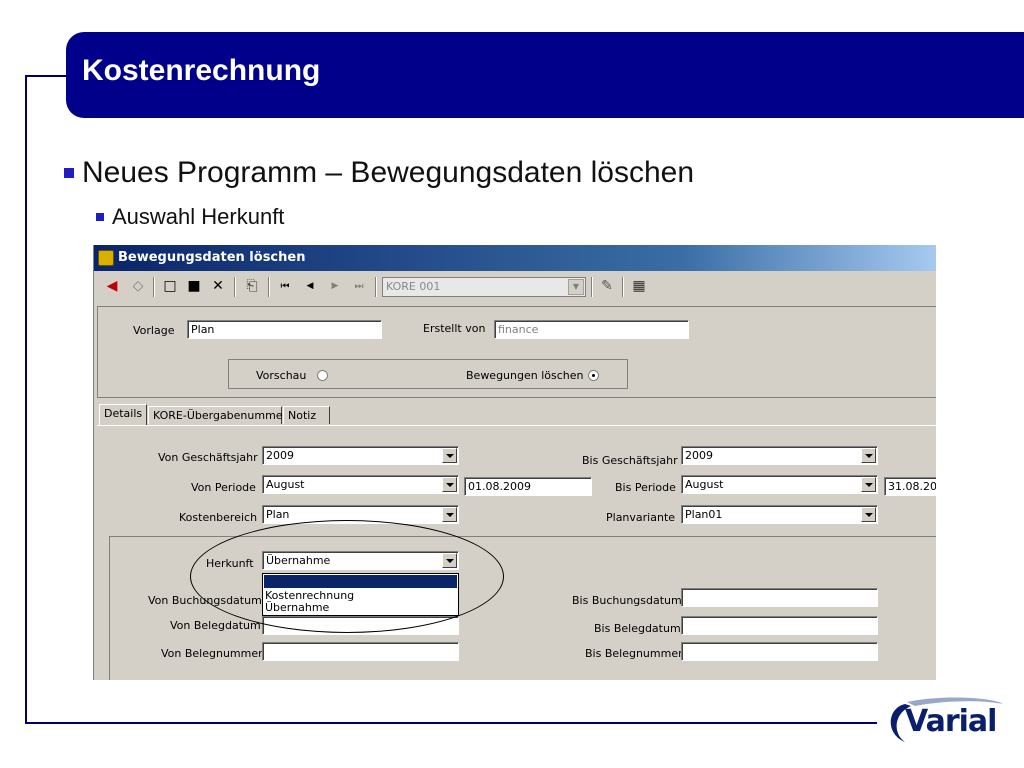 The width and height of the screenshot is (1024, 768). I want to click on bullet-level-2: Auswahl Herkunft, so click(190, 217).